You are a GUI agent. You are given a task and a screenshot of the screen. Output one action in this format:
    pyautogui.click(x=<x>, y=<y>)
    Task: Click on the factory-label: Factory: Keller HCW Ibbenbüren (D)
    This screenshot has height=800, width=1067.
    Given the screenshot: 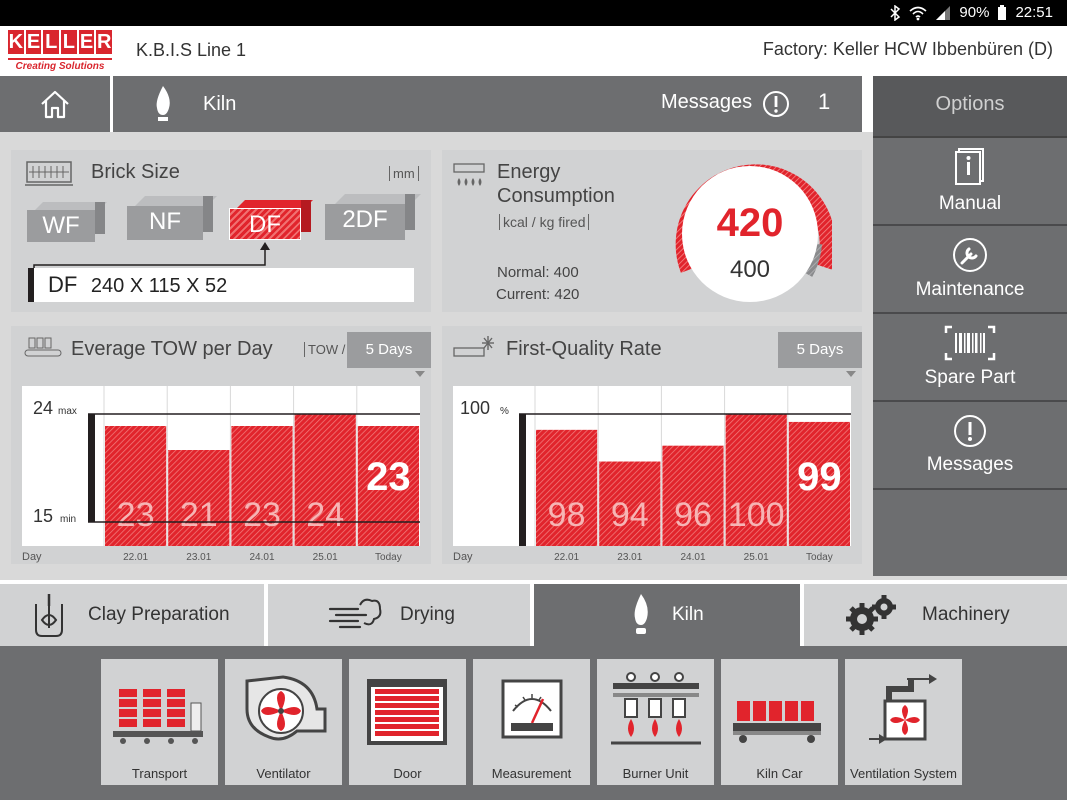 What is the action you would take?
    pyautogui.click(x=907, y=49)
    